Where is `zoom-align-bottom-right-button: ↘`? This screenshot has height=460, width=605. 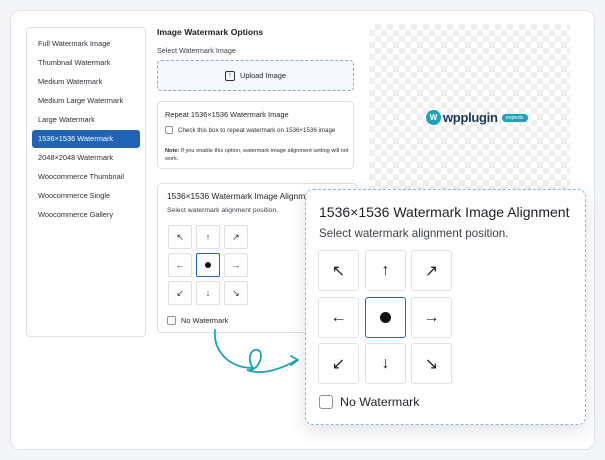
zoom-align-bottom-right-button: ↘ is located at coordinates (431, 363).